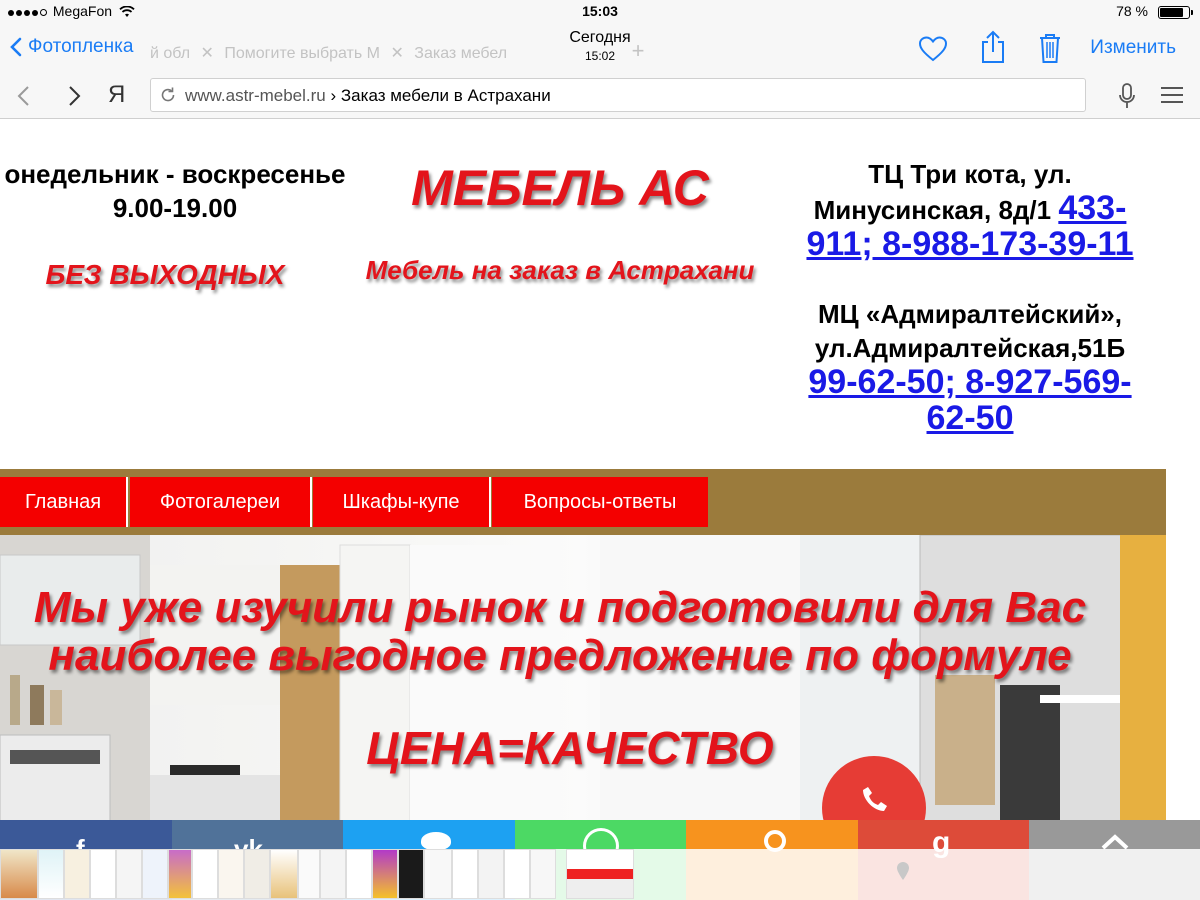 This screenshot has height=900, width=1200. Describe the element at coordinates (560, 655) in the screenshot. I see `hero-headline-line2: наиболее выгодное предложение по формуле` at that location.